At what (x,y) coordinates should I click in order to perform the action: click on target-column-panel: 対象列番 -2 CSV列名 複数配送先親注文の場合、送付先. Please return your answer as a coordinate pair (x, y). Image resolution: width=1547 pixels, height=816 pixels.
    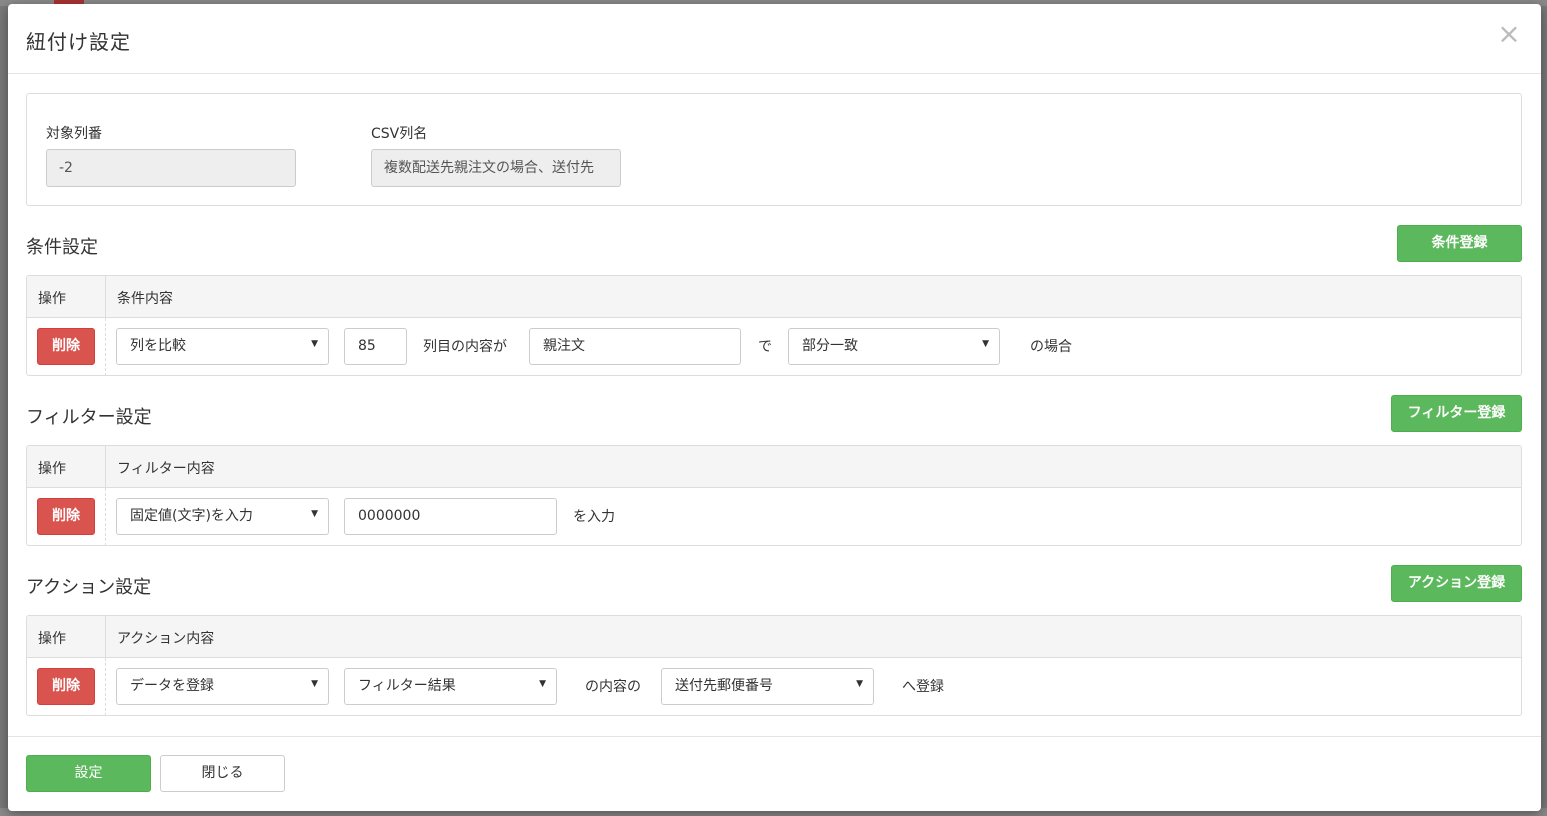
    Looking at the image, I should click on (774, 149).